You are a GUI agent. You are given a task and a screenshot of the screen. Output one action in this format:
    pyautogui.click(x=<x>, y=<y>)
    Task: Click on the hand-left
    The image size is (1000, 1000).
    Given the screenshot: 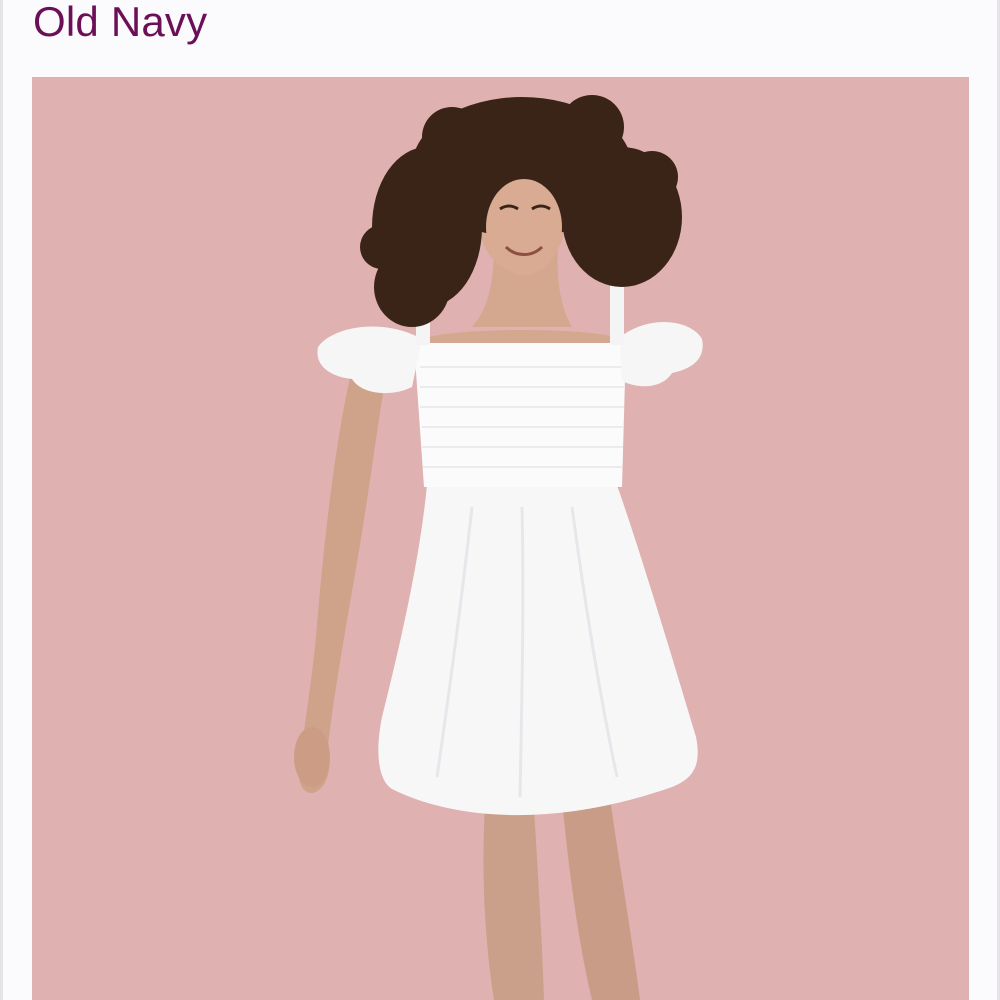 What is the action you would take?
    pyautogui.click(x=312, y=757)
    